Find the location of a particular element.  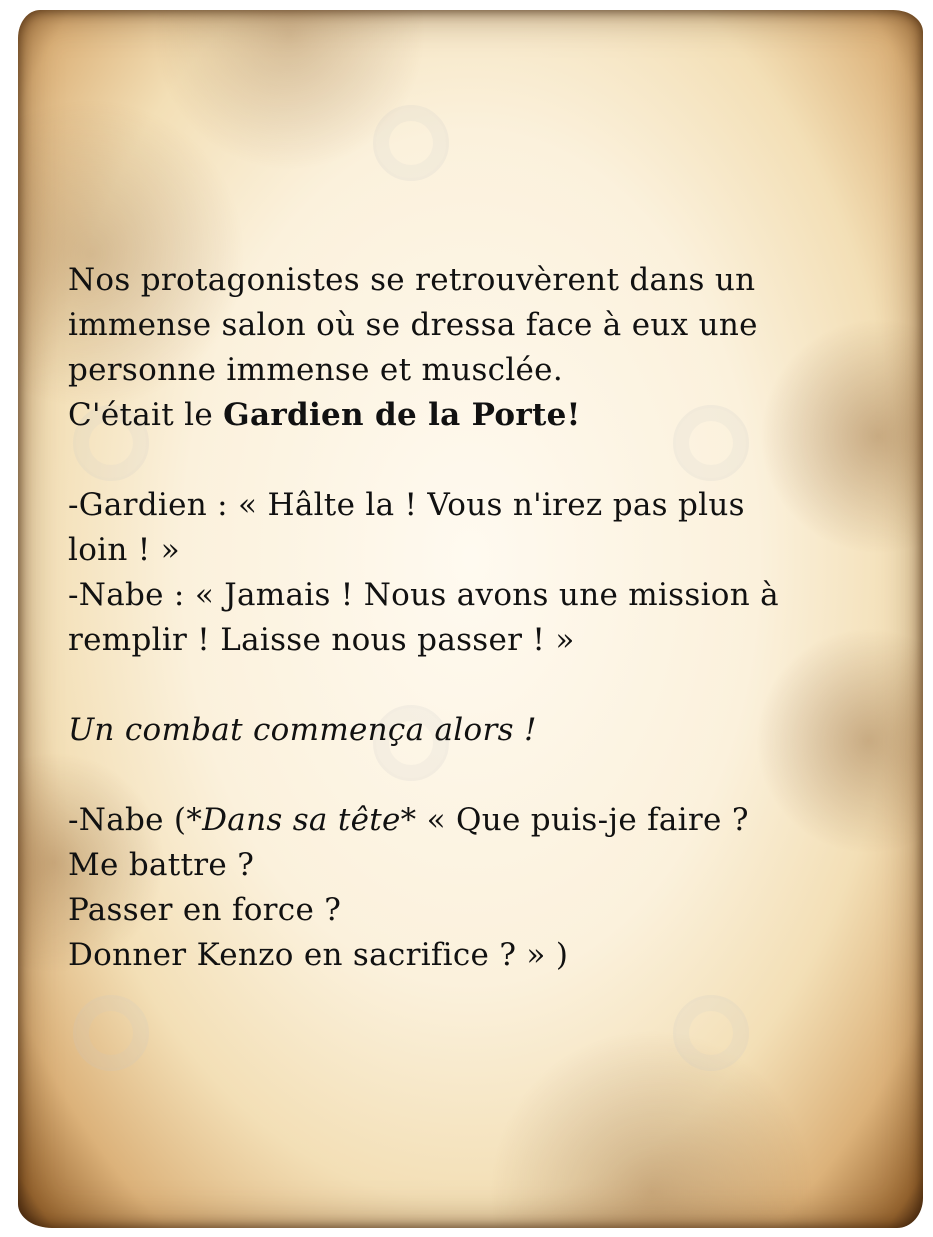

thought-line: Me battre ? is located at coordinates (161, 865).